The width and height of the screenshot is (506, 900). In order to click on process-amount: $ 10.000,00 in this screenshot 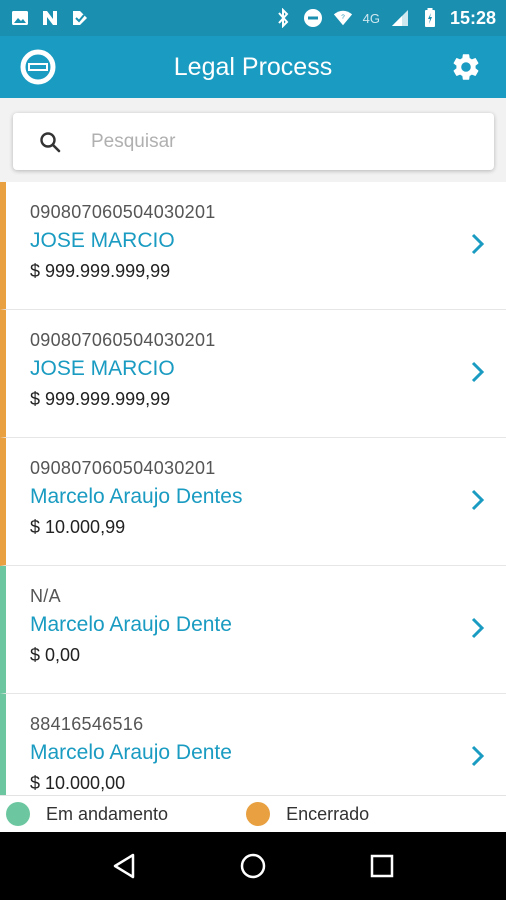, I will do `click(78, 783)`.